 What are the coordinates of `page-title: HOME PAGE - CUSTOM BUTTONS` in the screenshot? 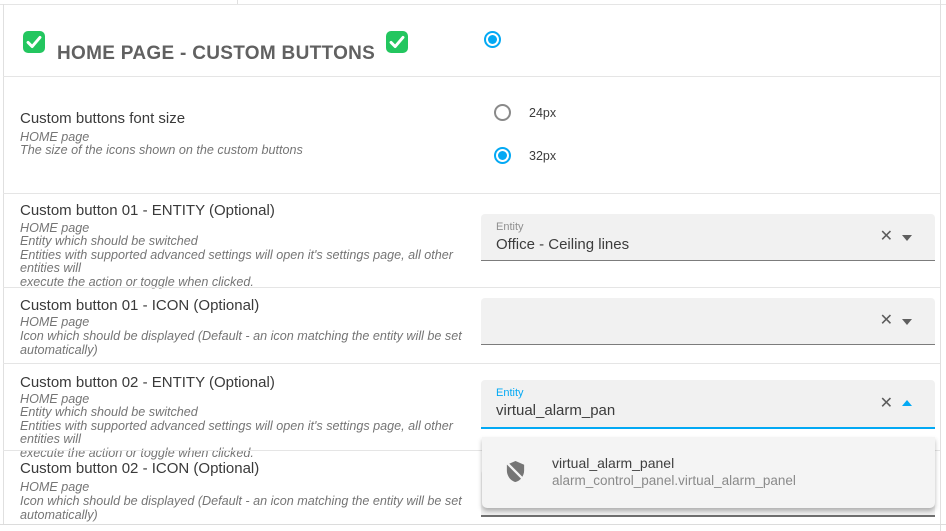 It's located at (216, 53).